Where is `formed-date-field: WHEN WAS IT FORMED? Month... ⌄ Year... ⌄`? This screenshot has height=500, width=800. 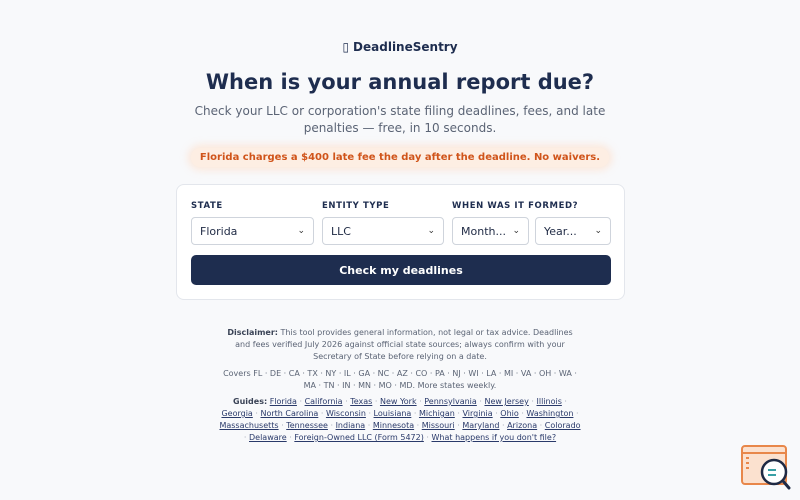 formed-date-field: WHEN WAS IT FORMED? Month... ⌄ Year... ⌄ is located at coordinates (532, 223).